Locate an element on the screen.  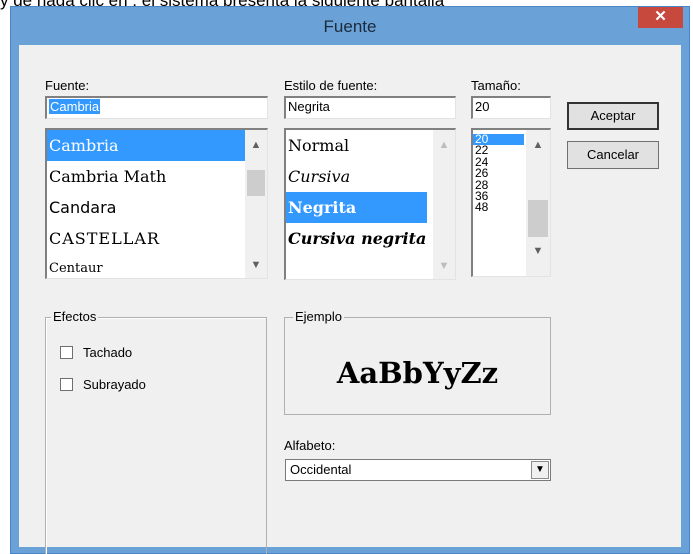
strikeout-checkbox is located at coordinates (66, 352).